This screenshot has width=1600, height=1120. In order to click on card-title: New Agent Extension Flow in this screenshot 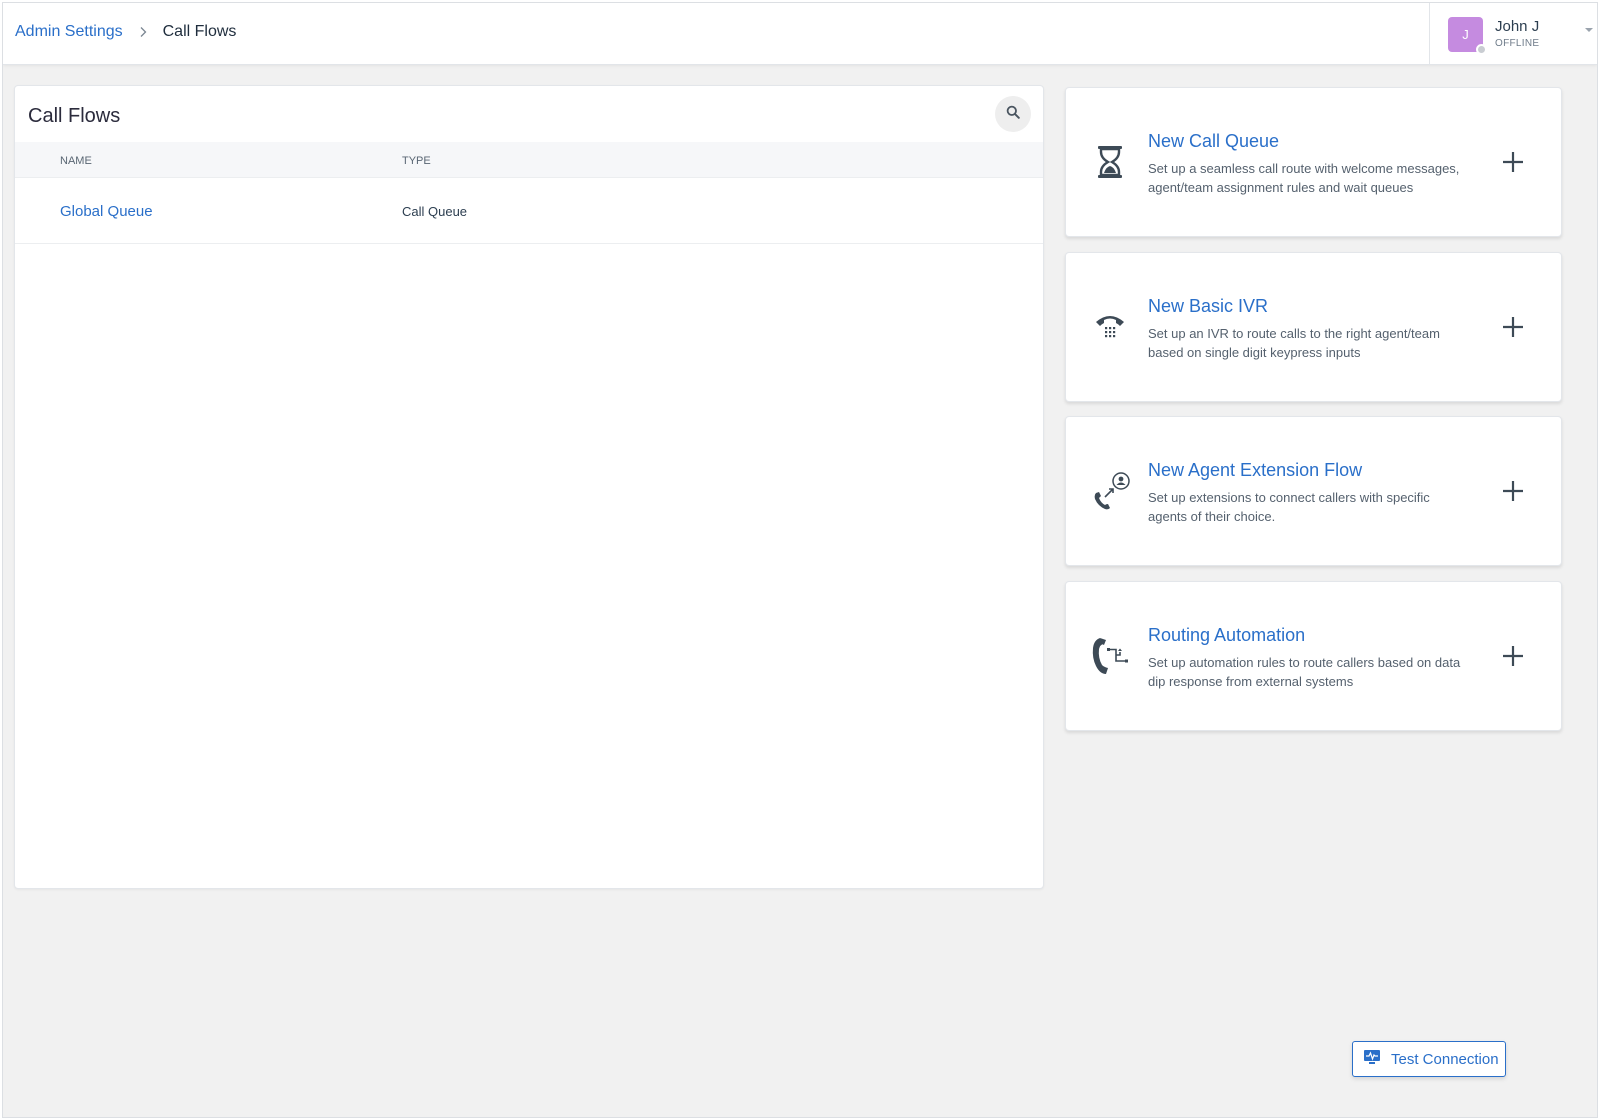, I will do `click(1255, 470)`.